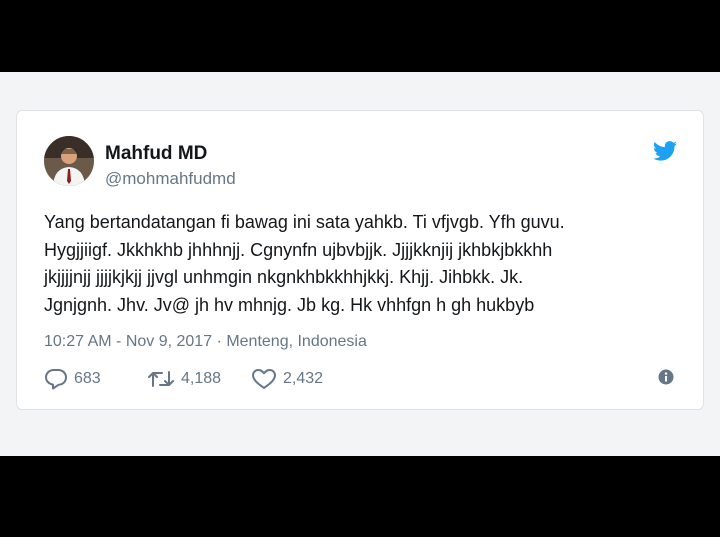  What do you see at coordinates (201, 378) in the screenshot?
I see `retweet-count: 4,188` at bounding box center [201, 378].